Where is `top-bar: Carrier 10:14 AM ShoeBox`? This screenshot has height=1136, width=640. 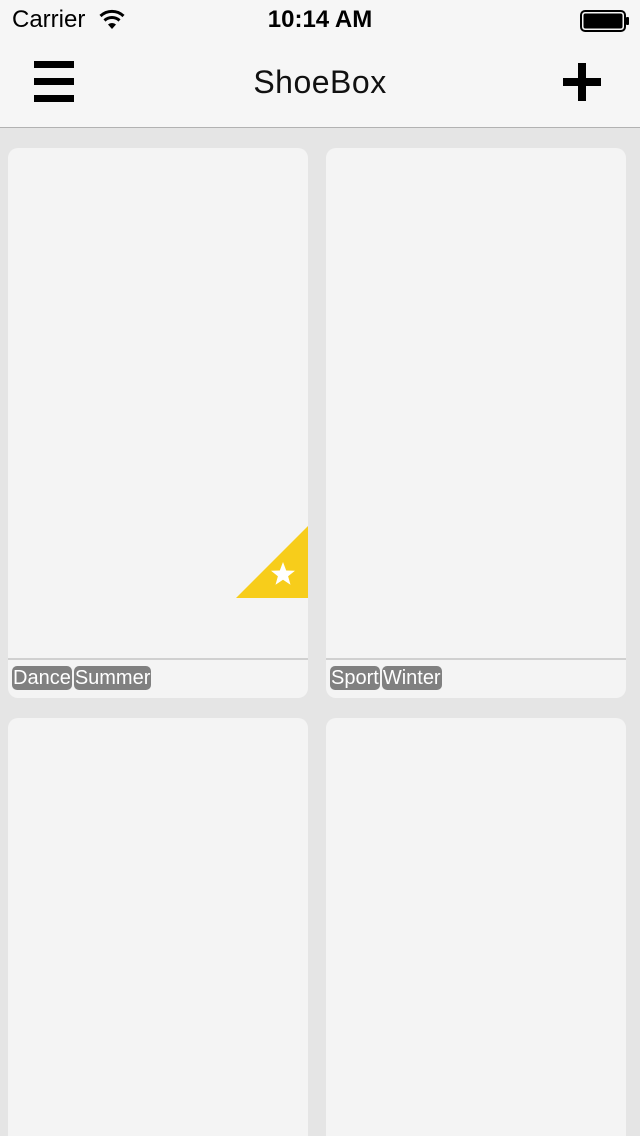
top-bar: Carrier 10:14 AM ShoeBox is located at coordinates (320, 64).